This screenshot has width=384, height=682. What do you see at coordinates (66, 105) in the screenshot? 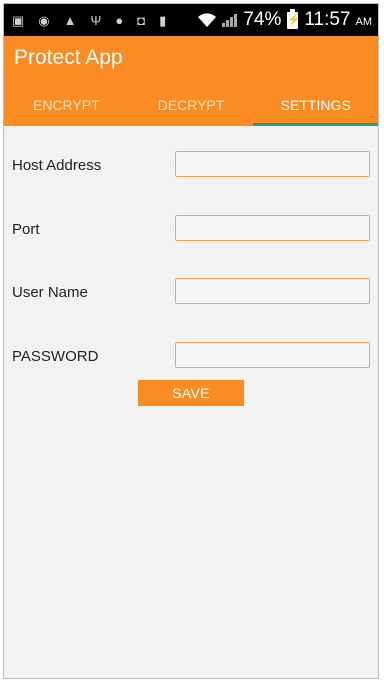
I see `tab-encrypt: ENCRYPT` at bounding box center [66, 105].